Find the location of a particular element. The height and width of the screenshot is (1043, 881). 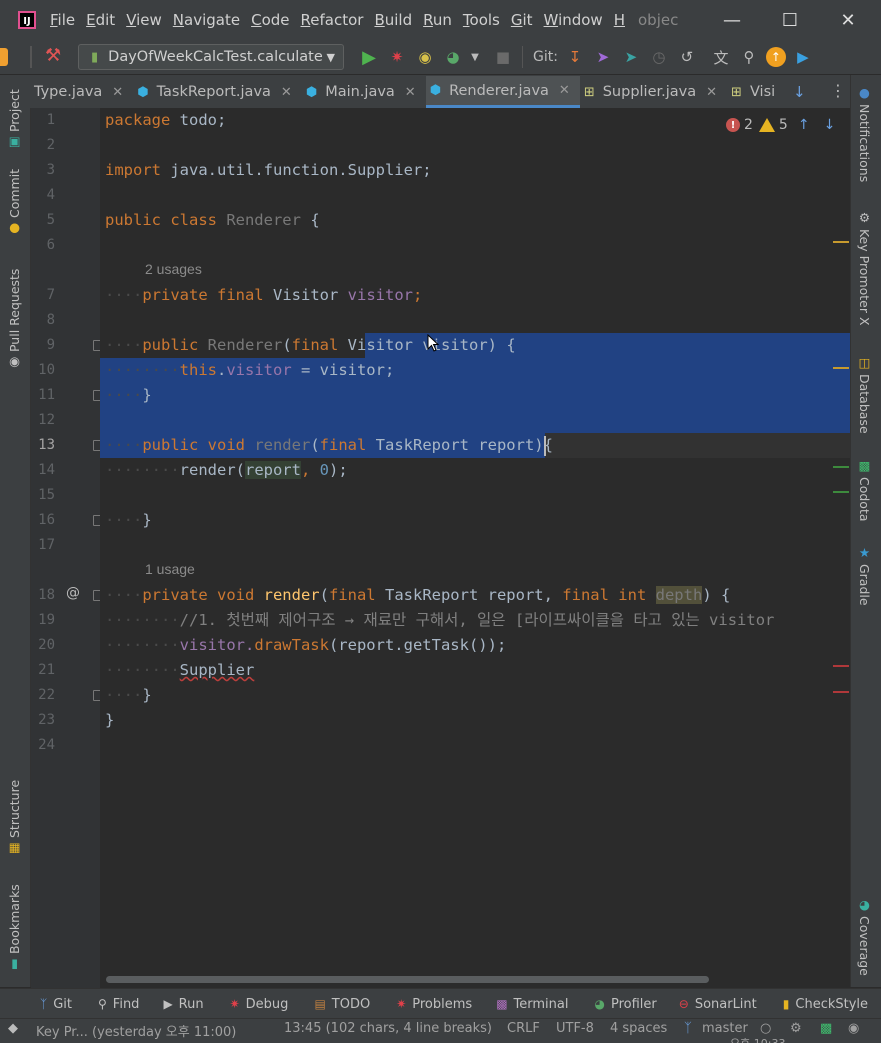

codota-status-icon: ▩ is located at coordinates (826, 1028).